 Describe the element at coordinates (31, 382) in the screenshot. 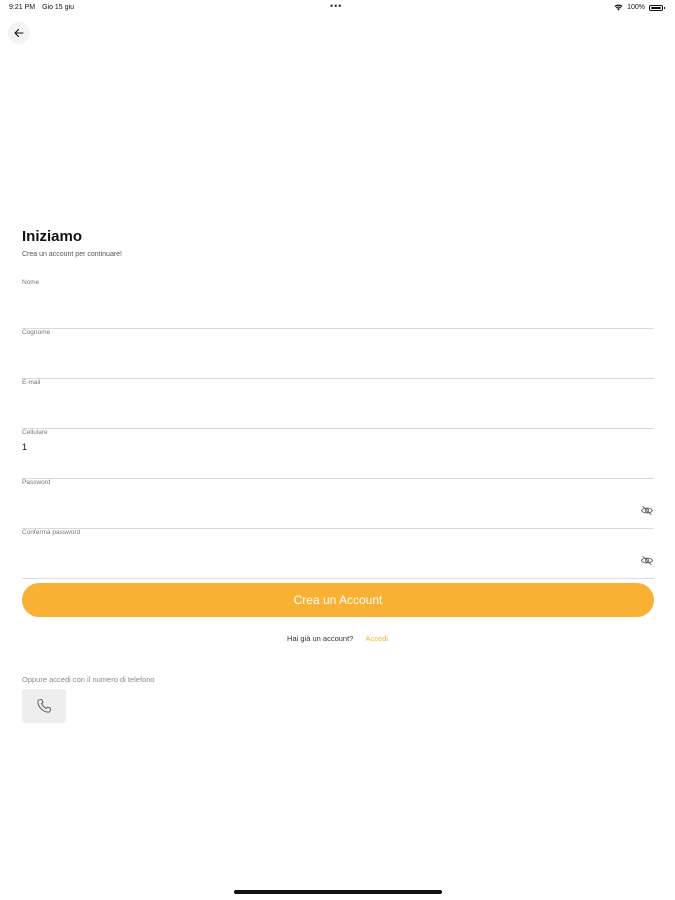

I see `email-label: E-mail` at that location.